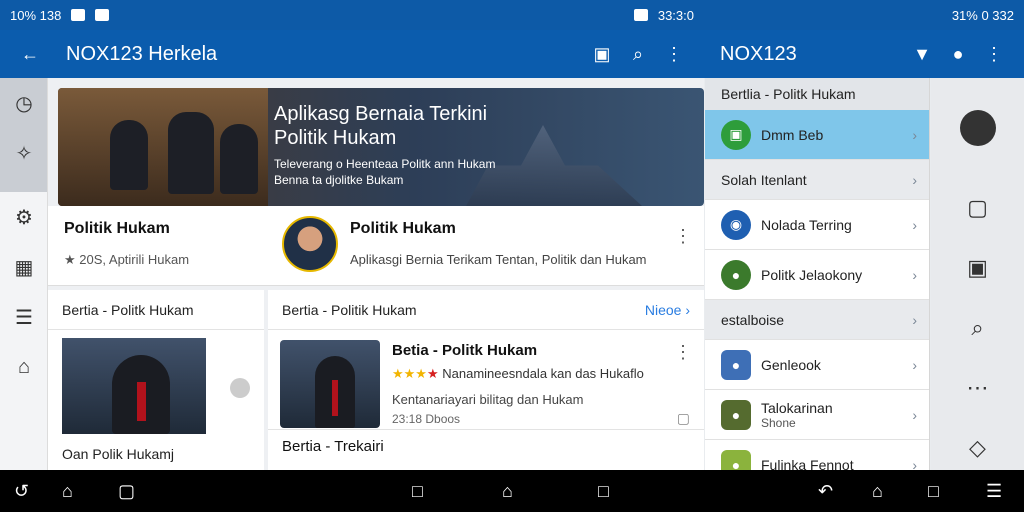  I want to click on bookmark-icon: ▢, so click(683, 418).